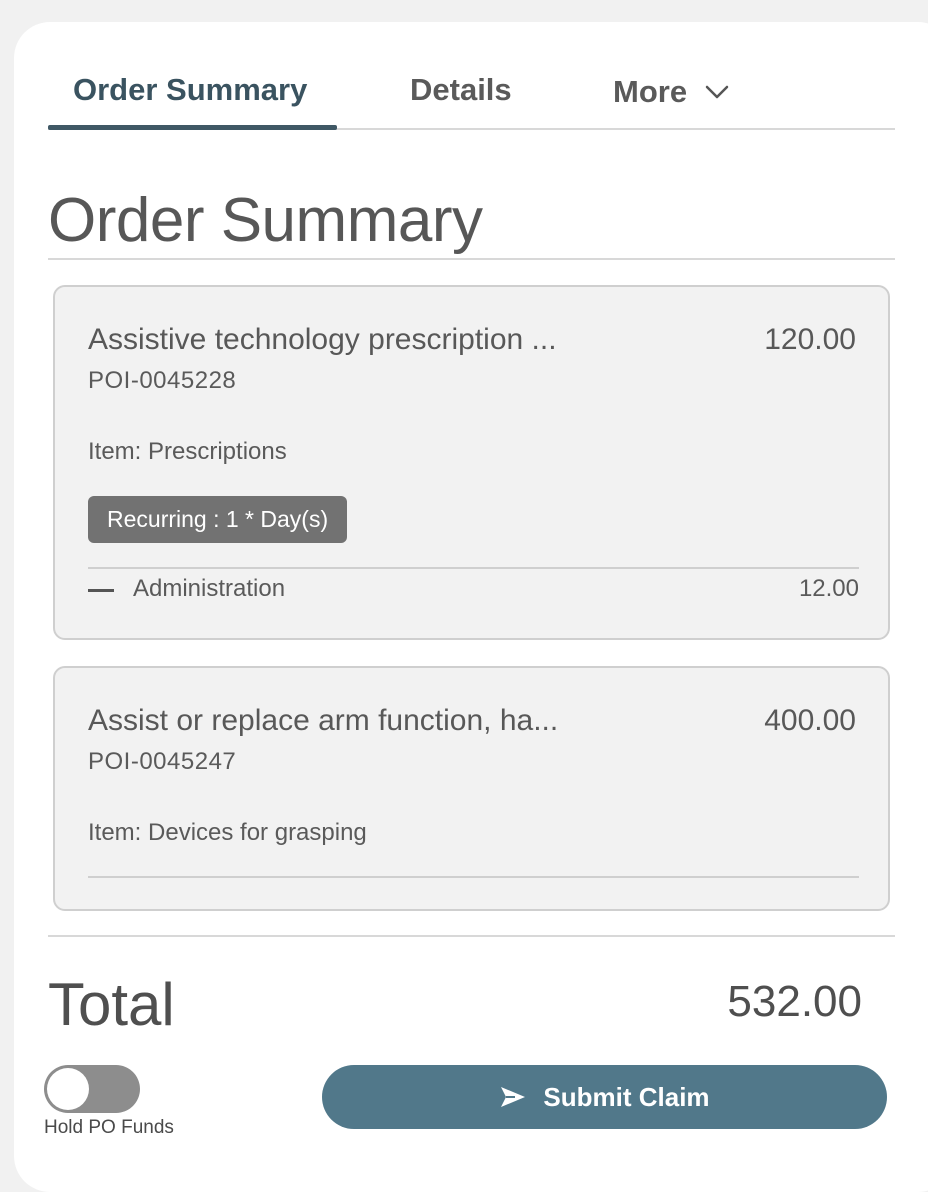 Image resolution: width=928 pixels, height=1192 pixels. Describe the element at coordinates (461, 90) in the screenshot. I see `tab-details: Details` at that location.